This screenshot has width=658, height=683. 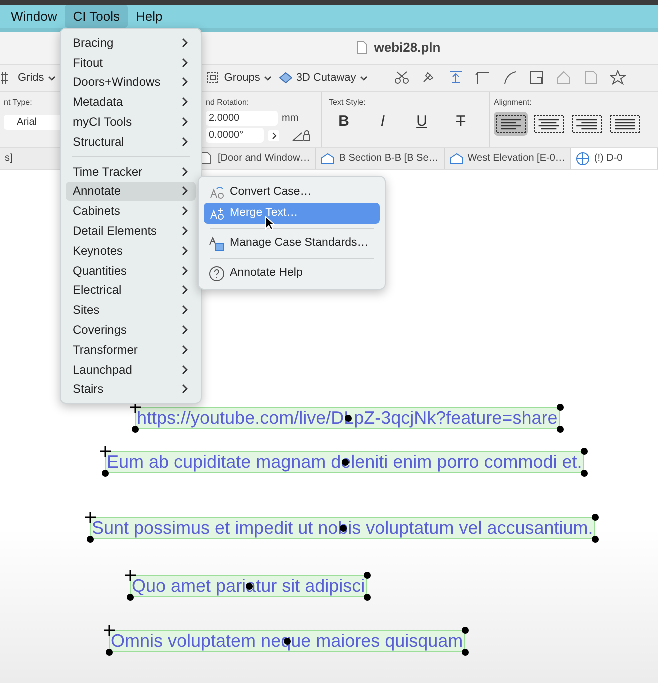 What do you see at coordinates (344, 462) in the screenshot?
I see `text-object: Eum ab cupiditate magnam deleniti enim porro commodi et.` at bounding box center [344, 462].